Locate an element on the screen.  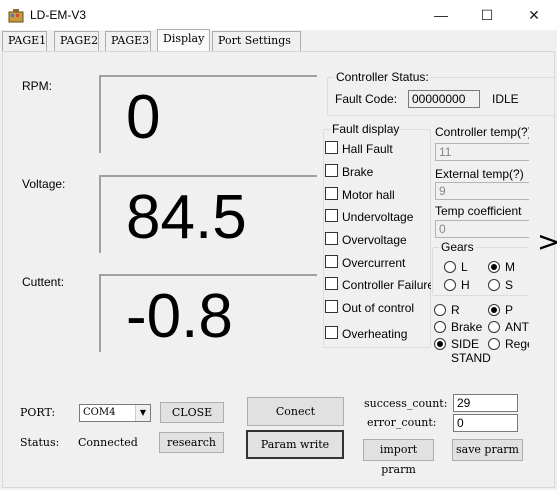
mode-side-stand-label: SIDE STAND is located at coordinates (471, 351).